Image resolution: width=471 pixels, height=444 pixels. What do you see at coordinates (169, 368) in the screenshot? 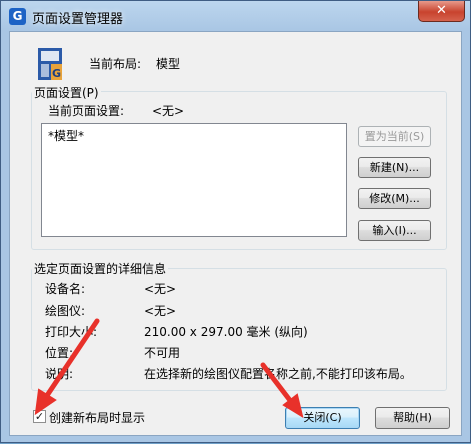
I see `annotation-arrows` at bounding box center [169, 368].